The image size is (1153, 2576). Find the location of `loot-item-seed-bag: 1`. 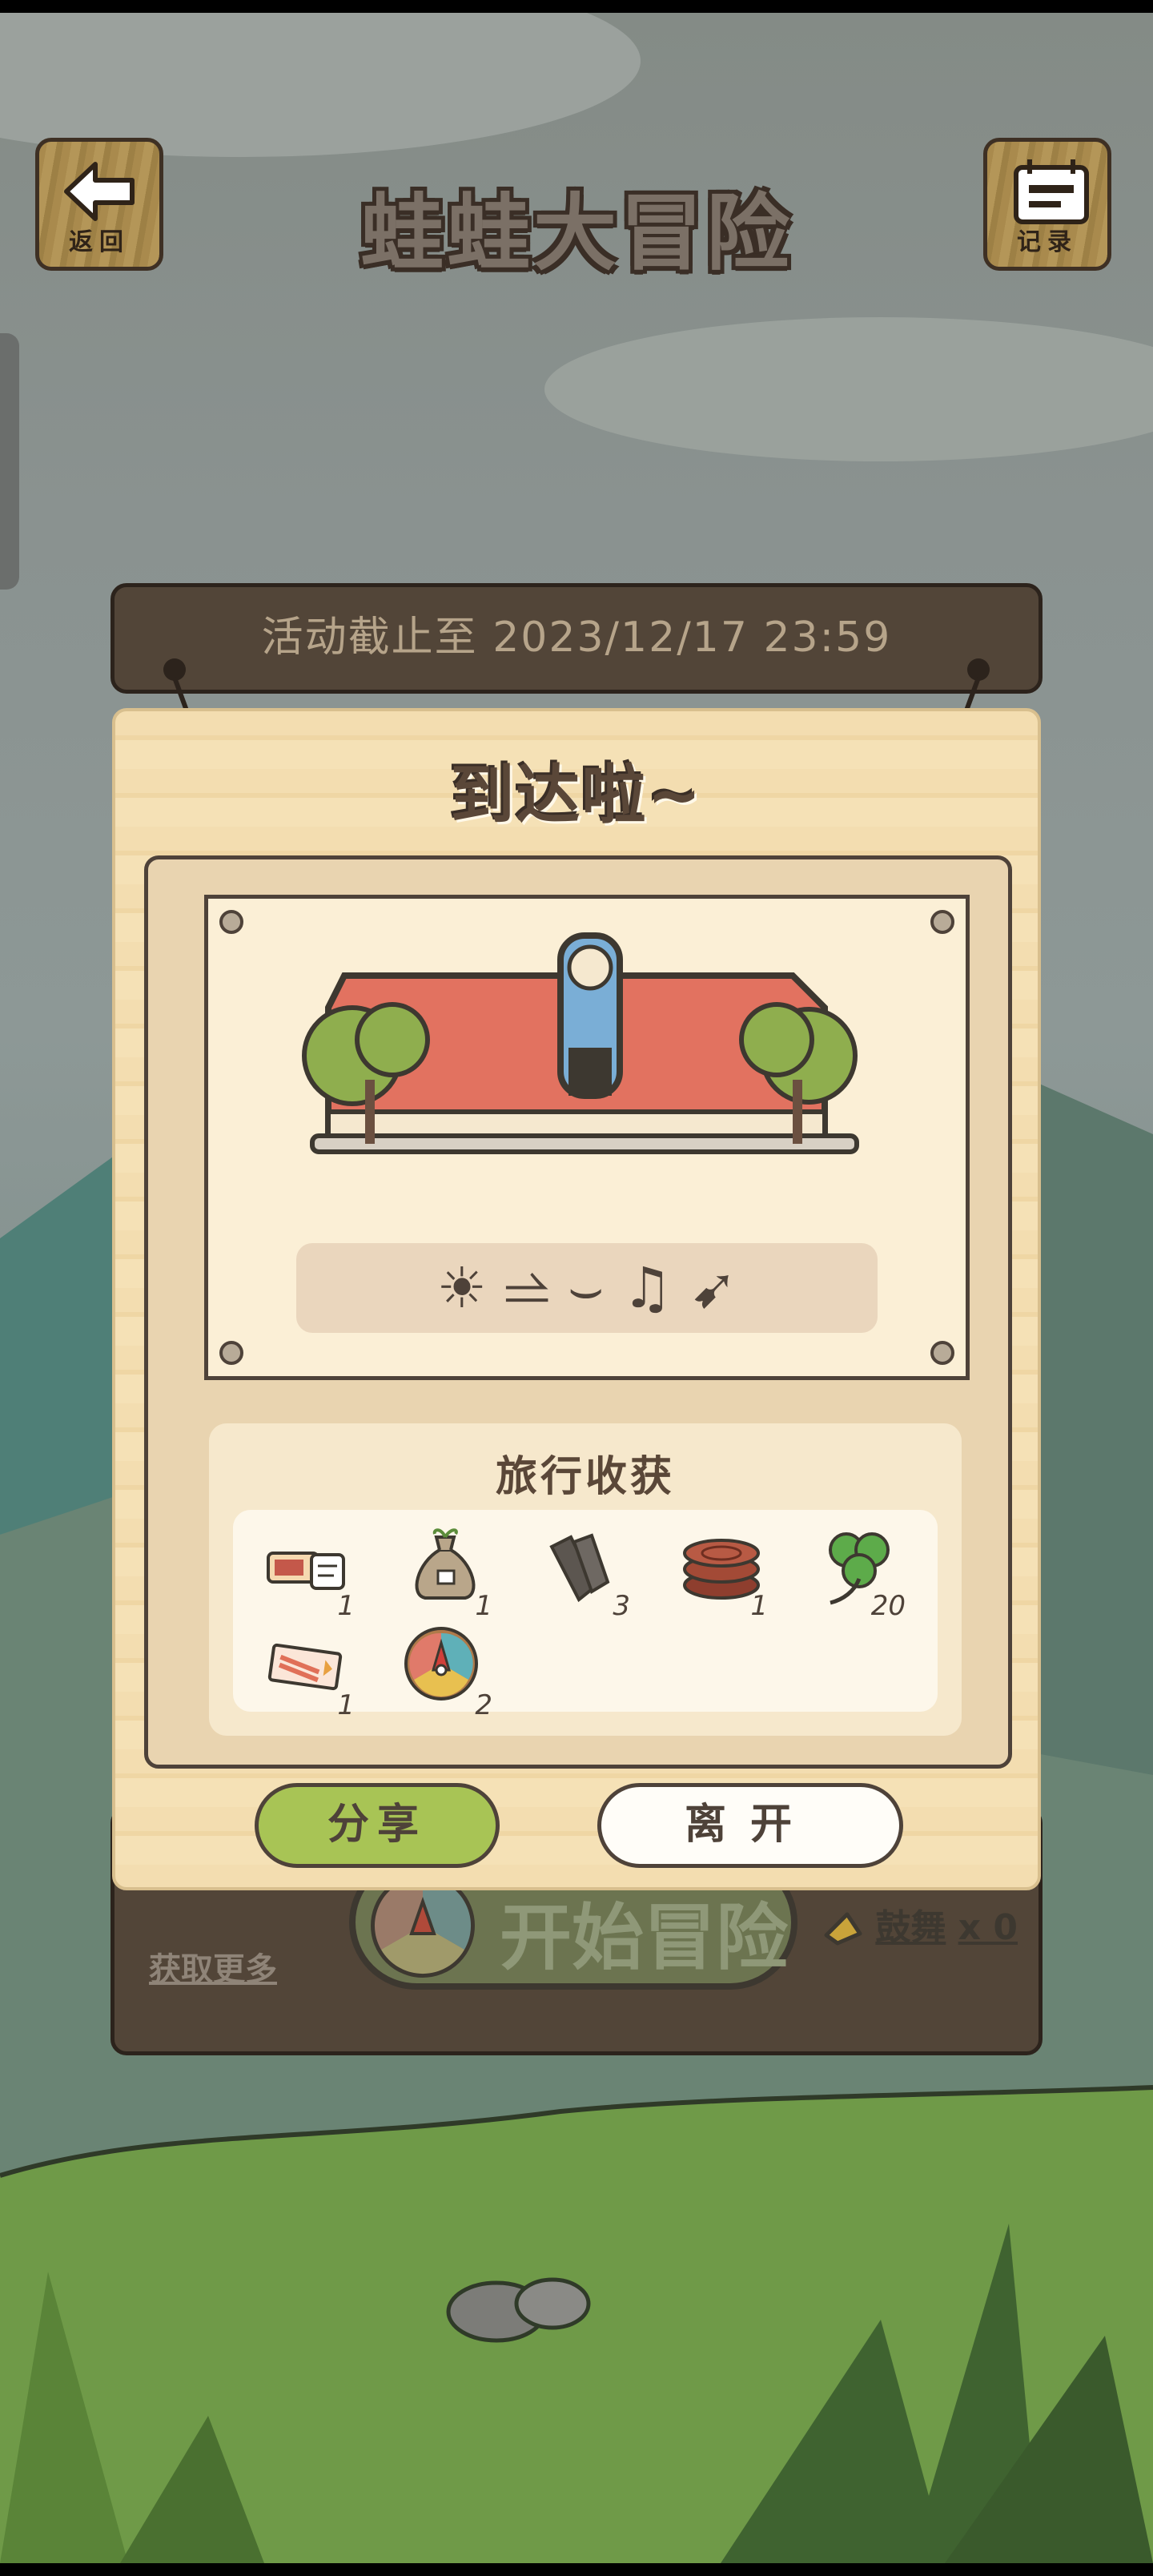

loot-item-seed-bag: 1 is located at coordinates (449, 1572).